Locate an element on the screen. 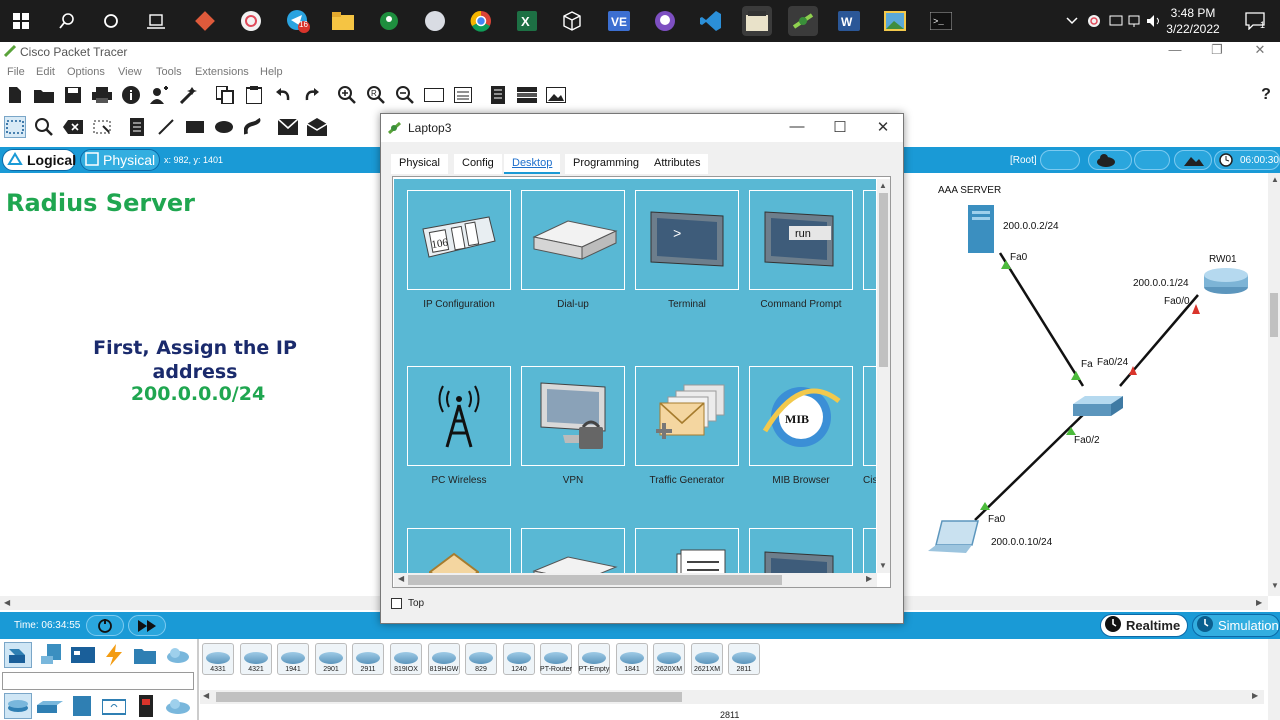 The height and width of the screenshot is (720, 1280). set-tiled-background-button is located at coordinates (1193, 160).